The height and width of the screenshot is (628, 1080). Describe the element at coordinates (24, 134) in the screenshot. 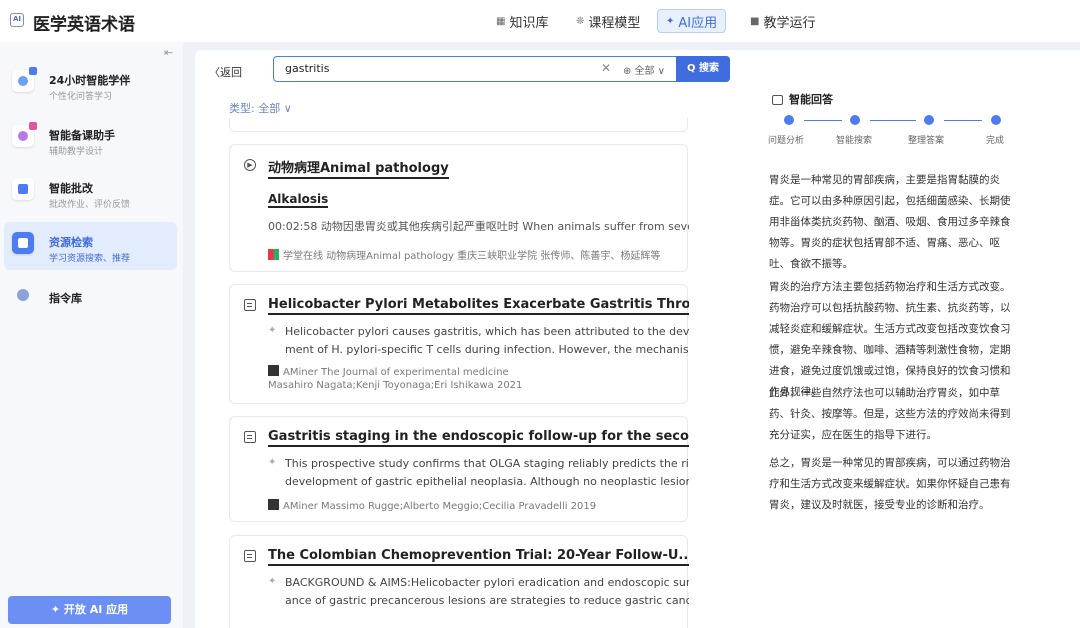

I see `lesson-prep-icon` at that location.